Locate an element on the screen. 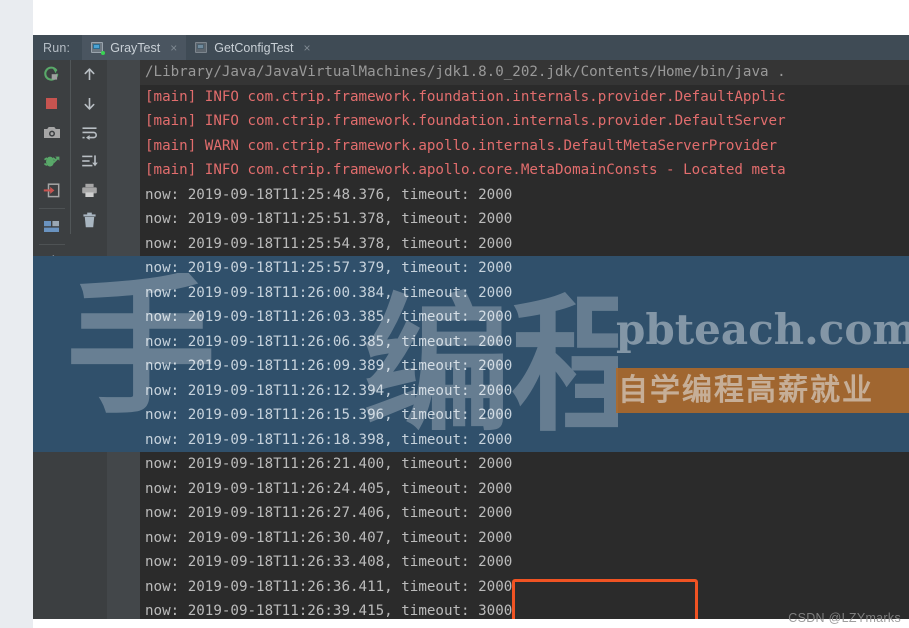  arrow-up-icon is located at coordinates (89, 74).